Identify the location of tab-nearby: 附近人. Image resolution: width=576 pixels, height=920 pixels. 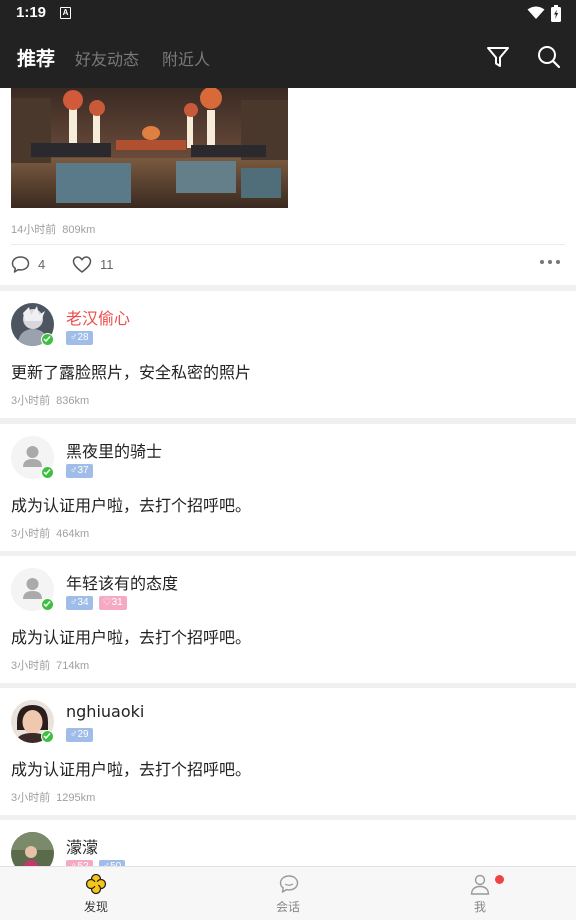
(186, 58).